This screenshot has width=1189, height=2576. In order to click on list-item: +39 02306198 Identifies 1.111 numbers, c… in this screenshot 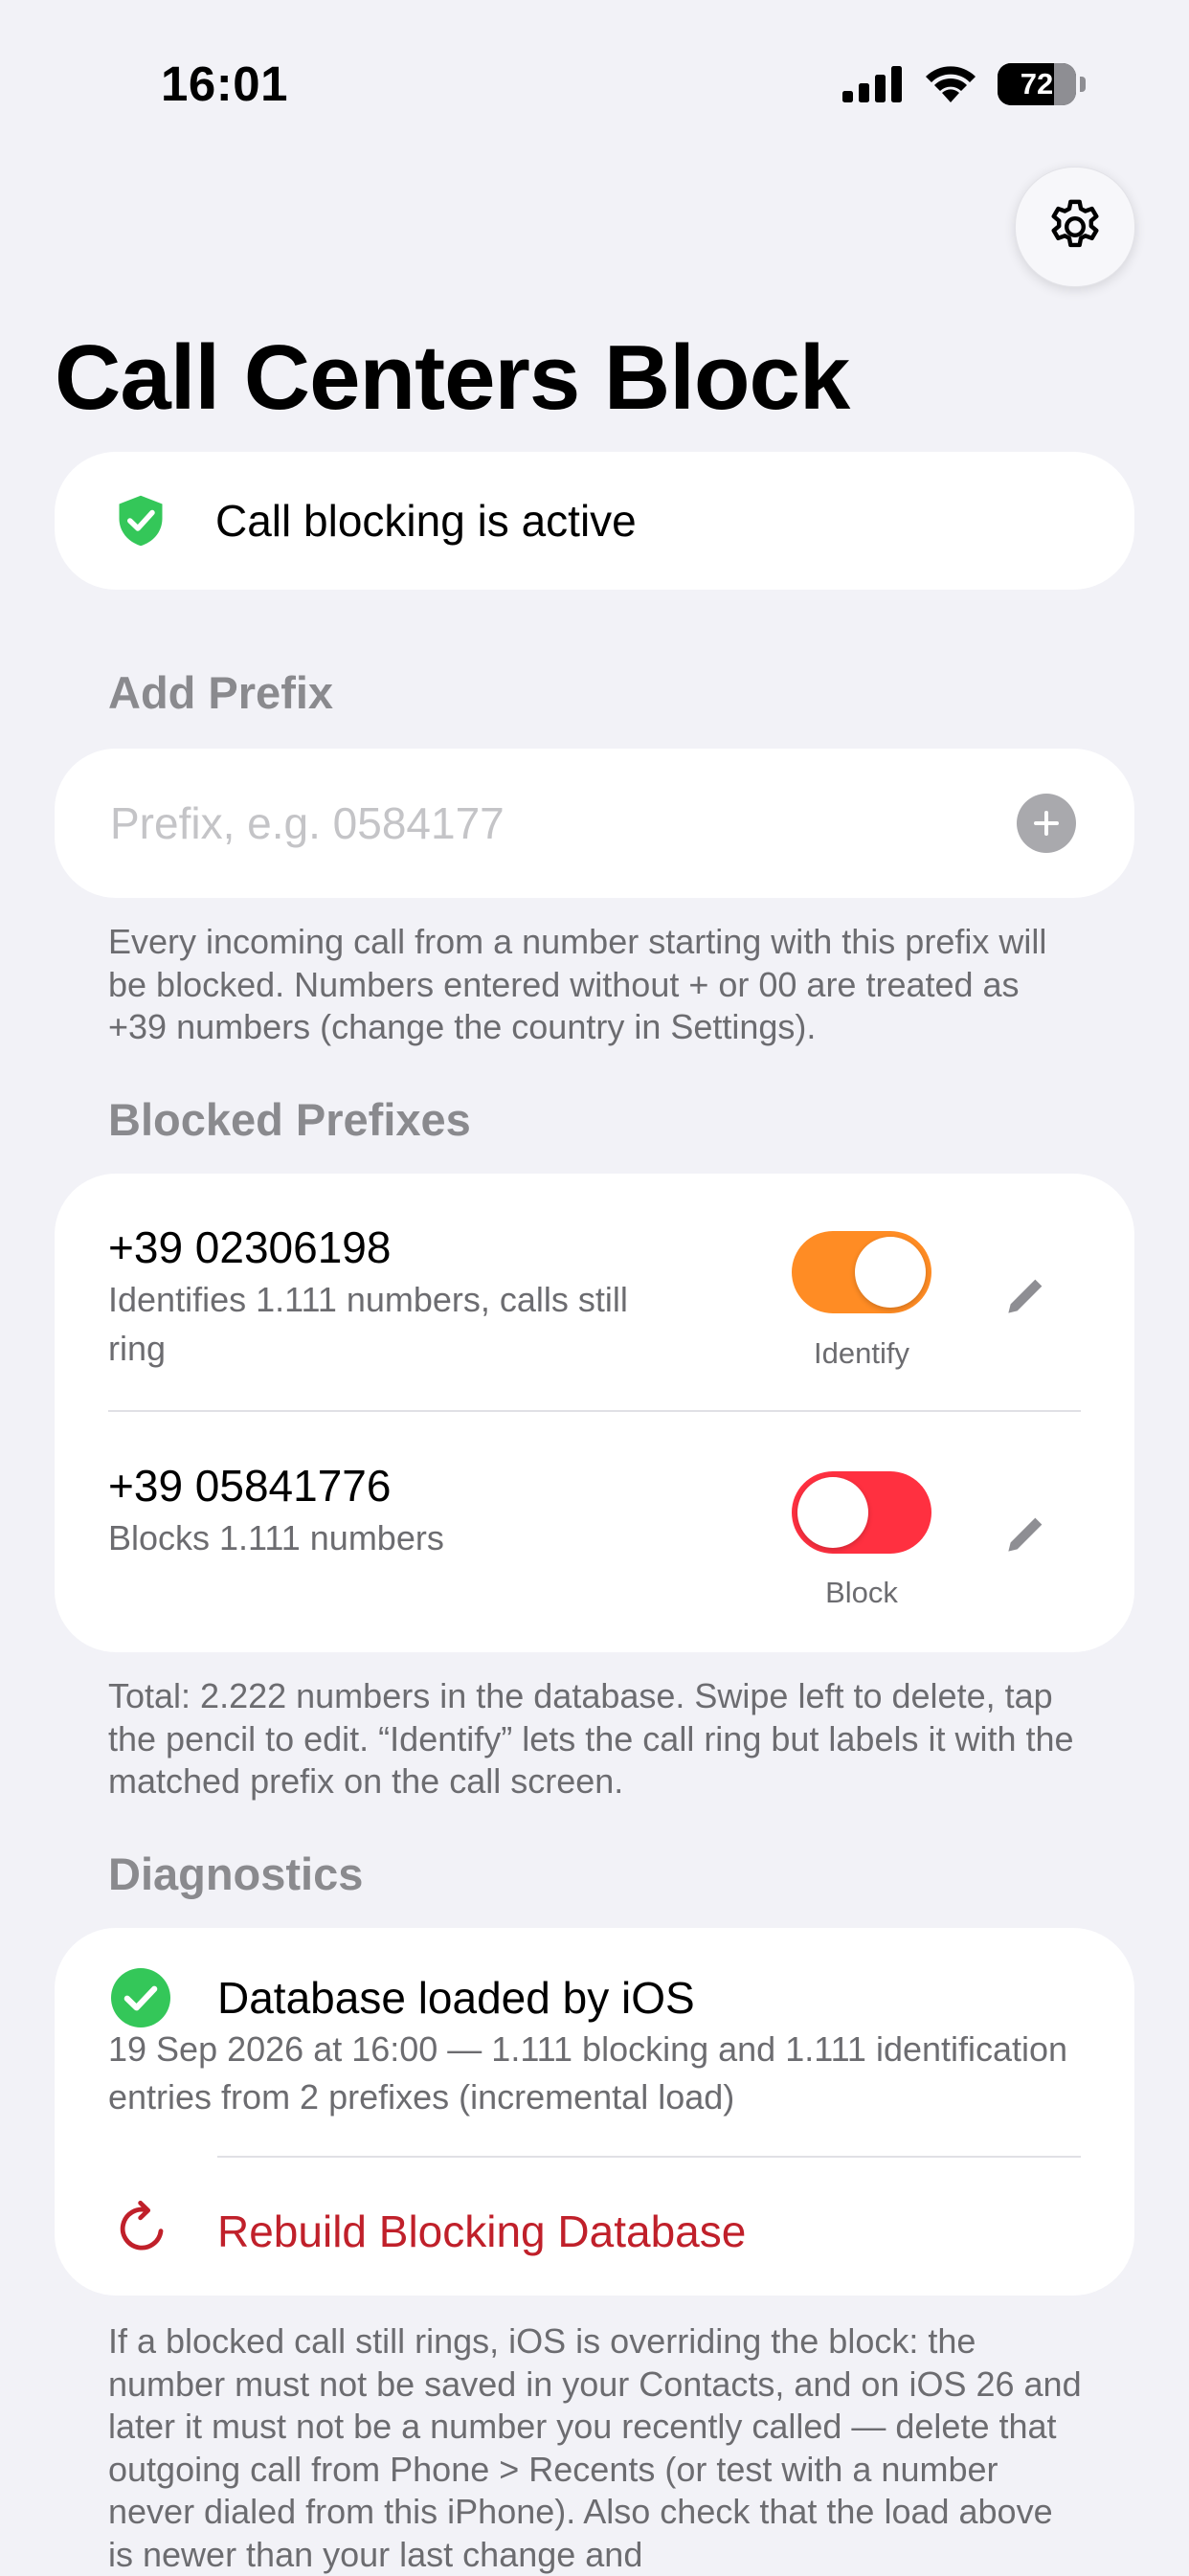, I will do `click(594, 1292)`.